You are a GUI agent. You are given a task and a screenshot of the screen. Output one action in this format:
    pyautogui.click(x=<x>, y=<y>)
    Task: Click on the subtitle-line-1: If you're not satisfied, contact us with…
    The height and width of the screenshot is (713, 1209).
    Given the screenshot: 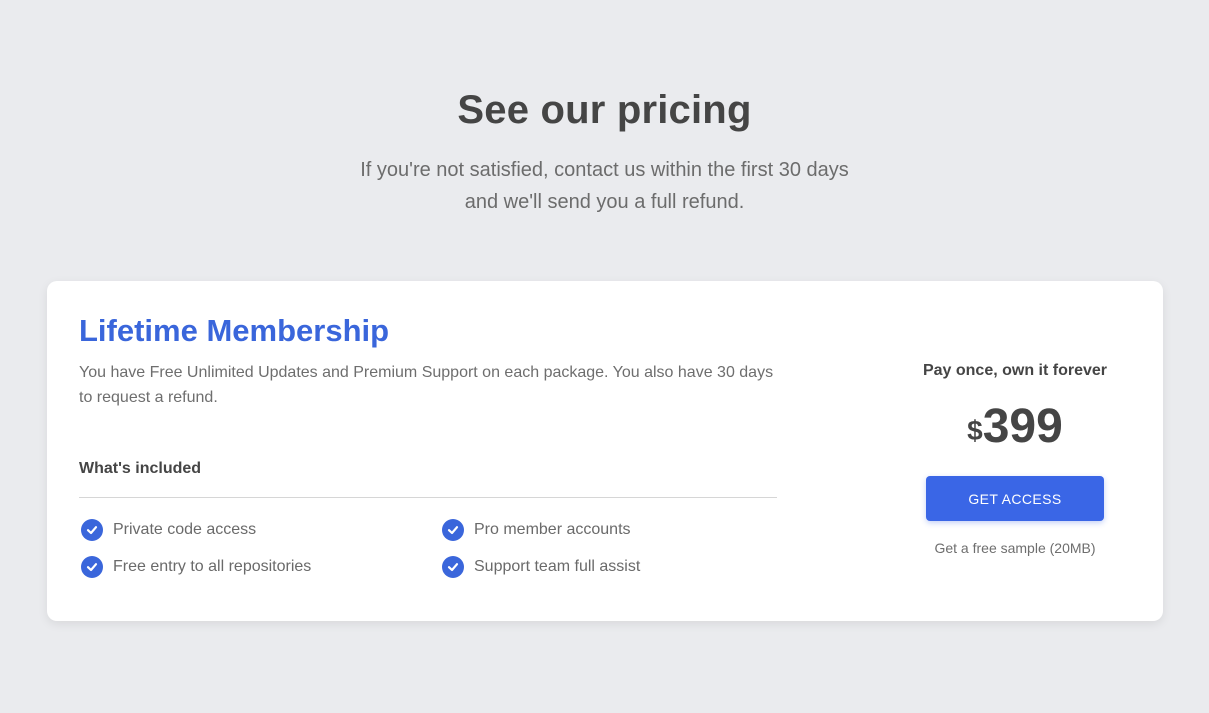 What is the action you would take?
    pyautogui.click(x=604, y=170)
    